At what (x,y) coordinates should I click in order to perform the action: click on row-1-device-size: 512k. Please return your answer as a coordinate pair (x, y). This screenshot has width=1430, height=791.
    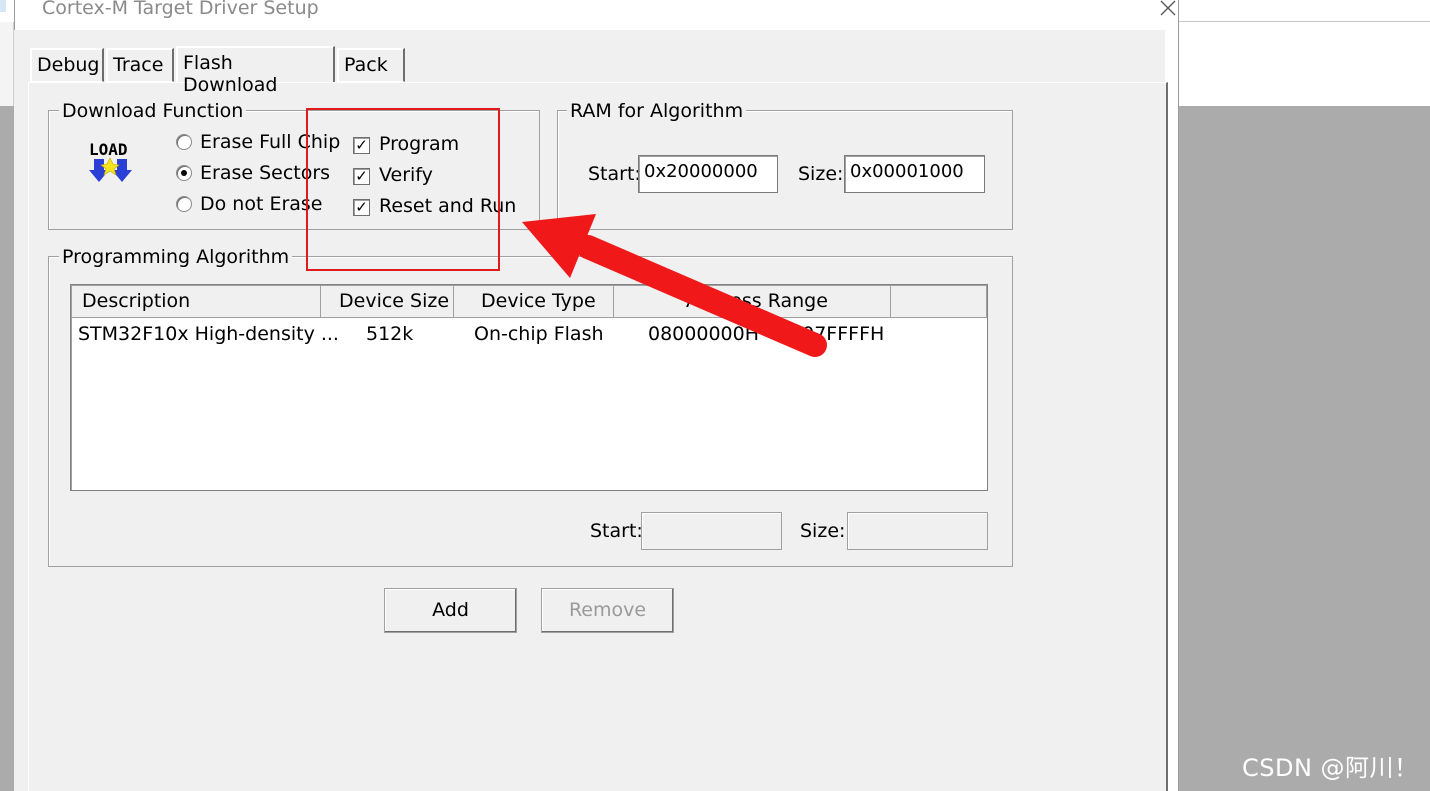
    Looking at the image, I should click on (389, 334).